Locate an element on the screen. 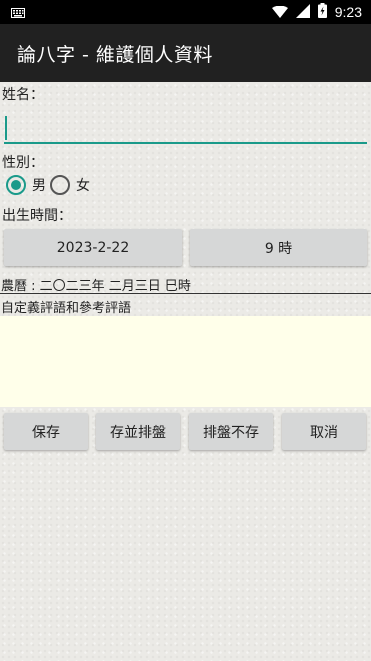 This screenshot has height=661, width=371. comment-textarea is located at coordinates (185, 361).